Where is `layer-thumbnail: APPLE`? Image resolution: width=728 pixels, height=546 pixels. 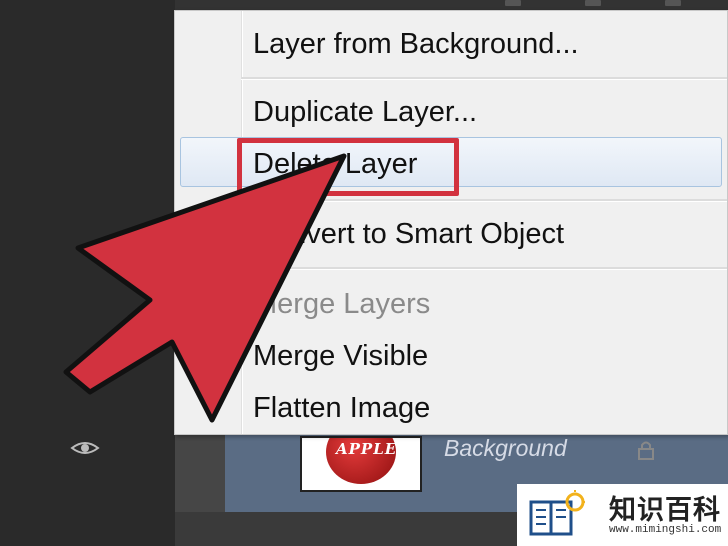 layer-thumbnail: APPLE is located at coordinates (361, 464).